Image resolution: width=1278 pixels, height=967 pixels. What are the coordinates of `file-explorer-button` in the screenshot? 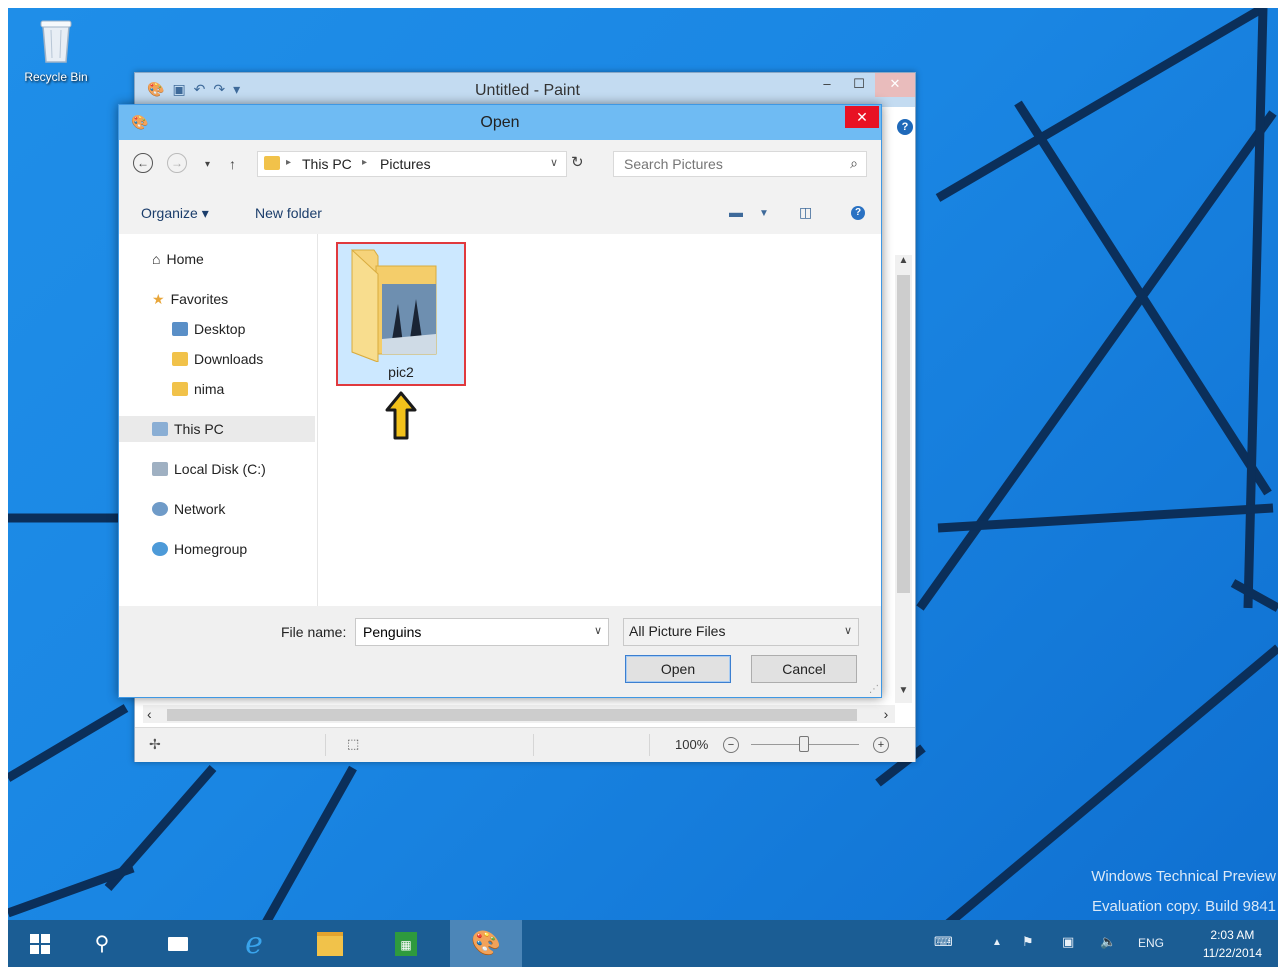 It's located at (330, 943).